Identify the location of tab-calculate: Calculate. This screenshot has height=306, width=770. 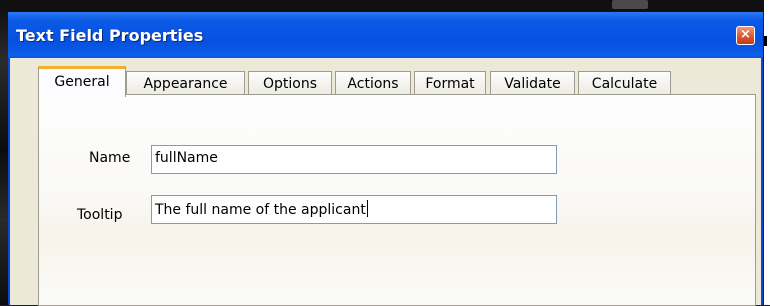
(624, 83).